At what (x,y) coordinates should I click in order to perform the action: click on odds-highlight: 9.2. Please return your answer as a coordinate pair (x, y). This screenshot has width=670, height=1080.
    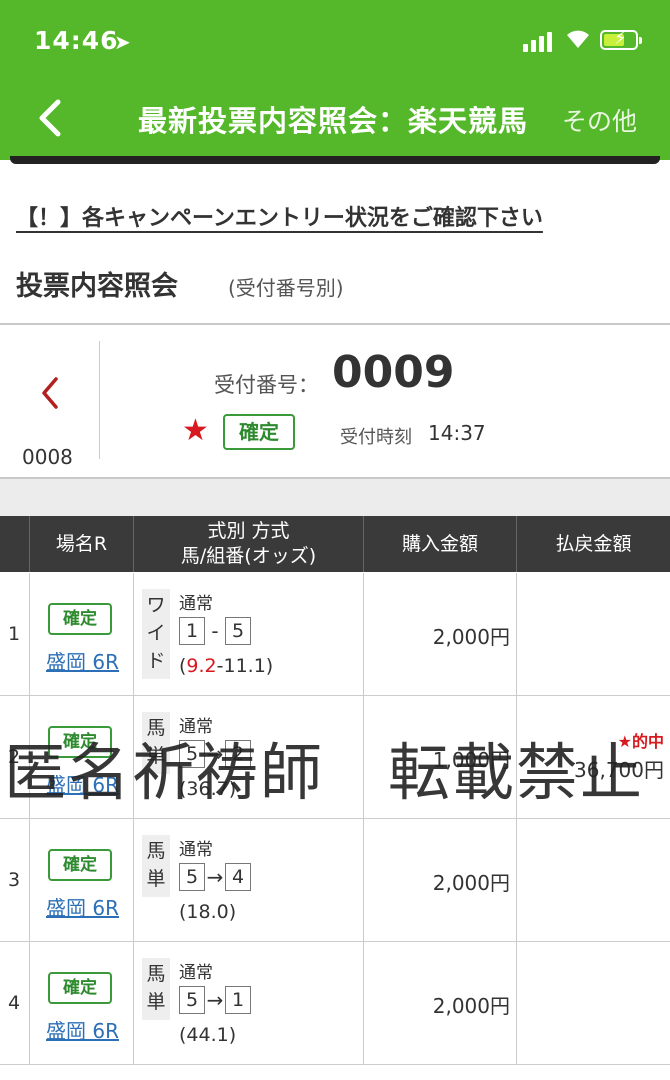
    Looking at the image, I should click on (201, 666).